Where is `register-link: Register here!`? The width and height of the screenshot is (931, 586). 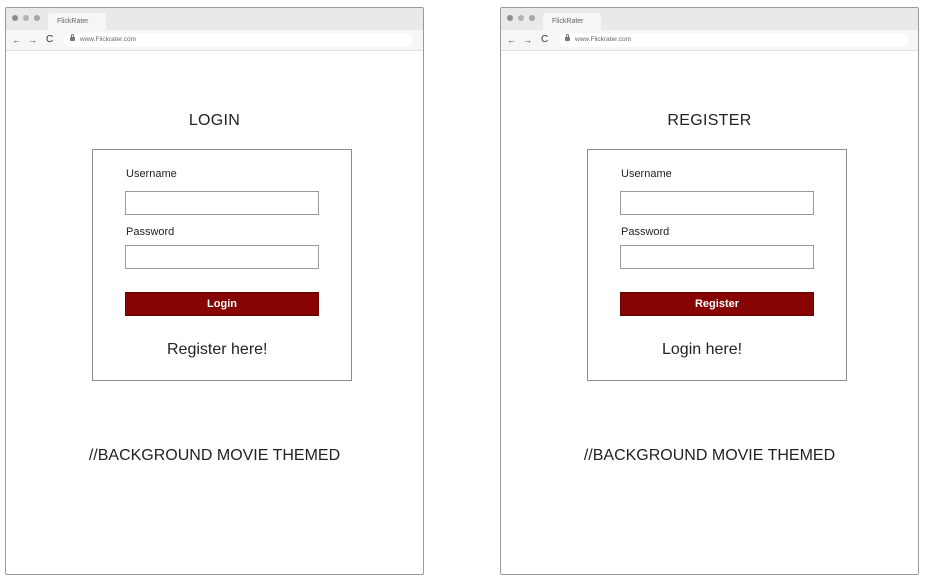 register-link: Register here! is located at coordinates (217, 350).